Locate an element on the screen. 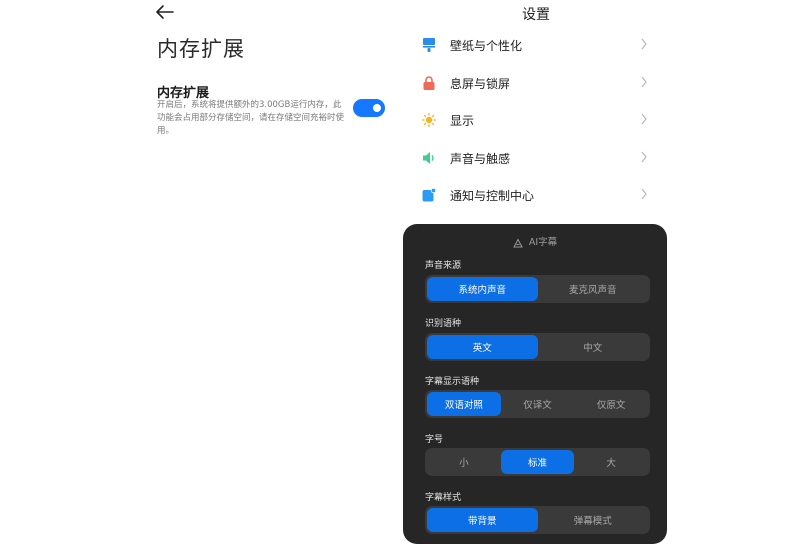 The image size is (800, 544). subtitle-style-label: 字幕样式 is located at coordinates (443, 498).